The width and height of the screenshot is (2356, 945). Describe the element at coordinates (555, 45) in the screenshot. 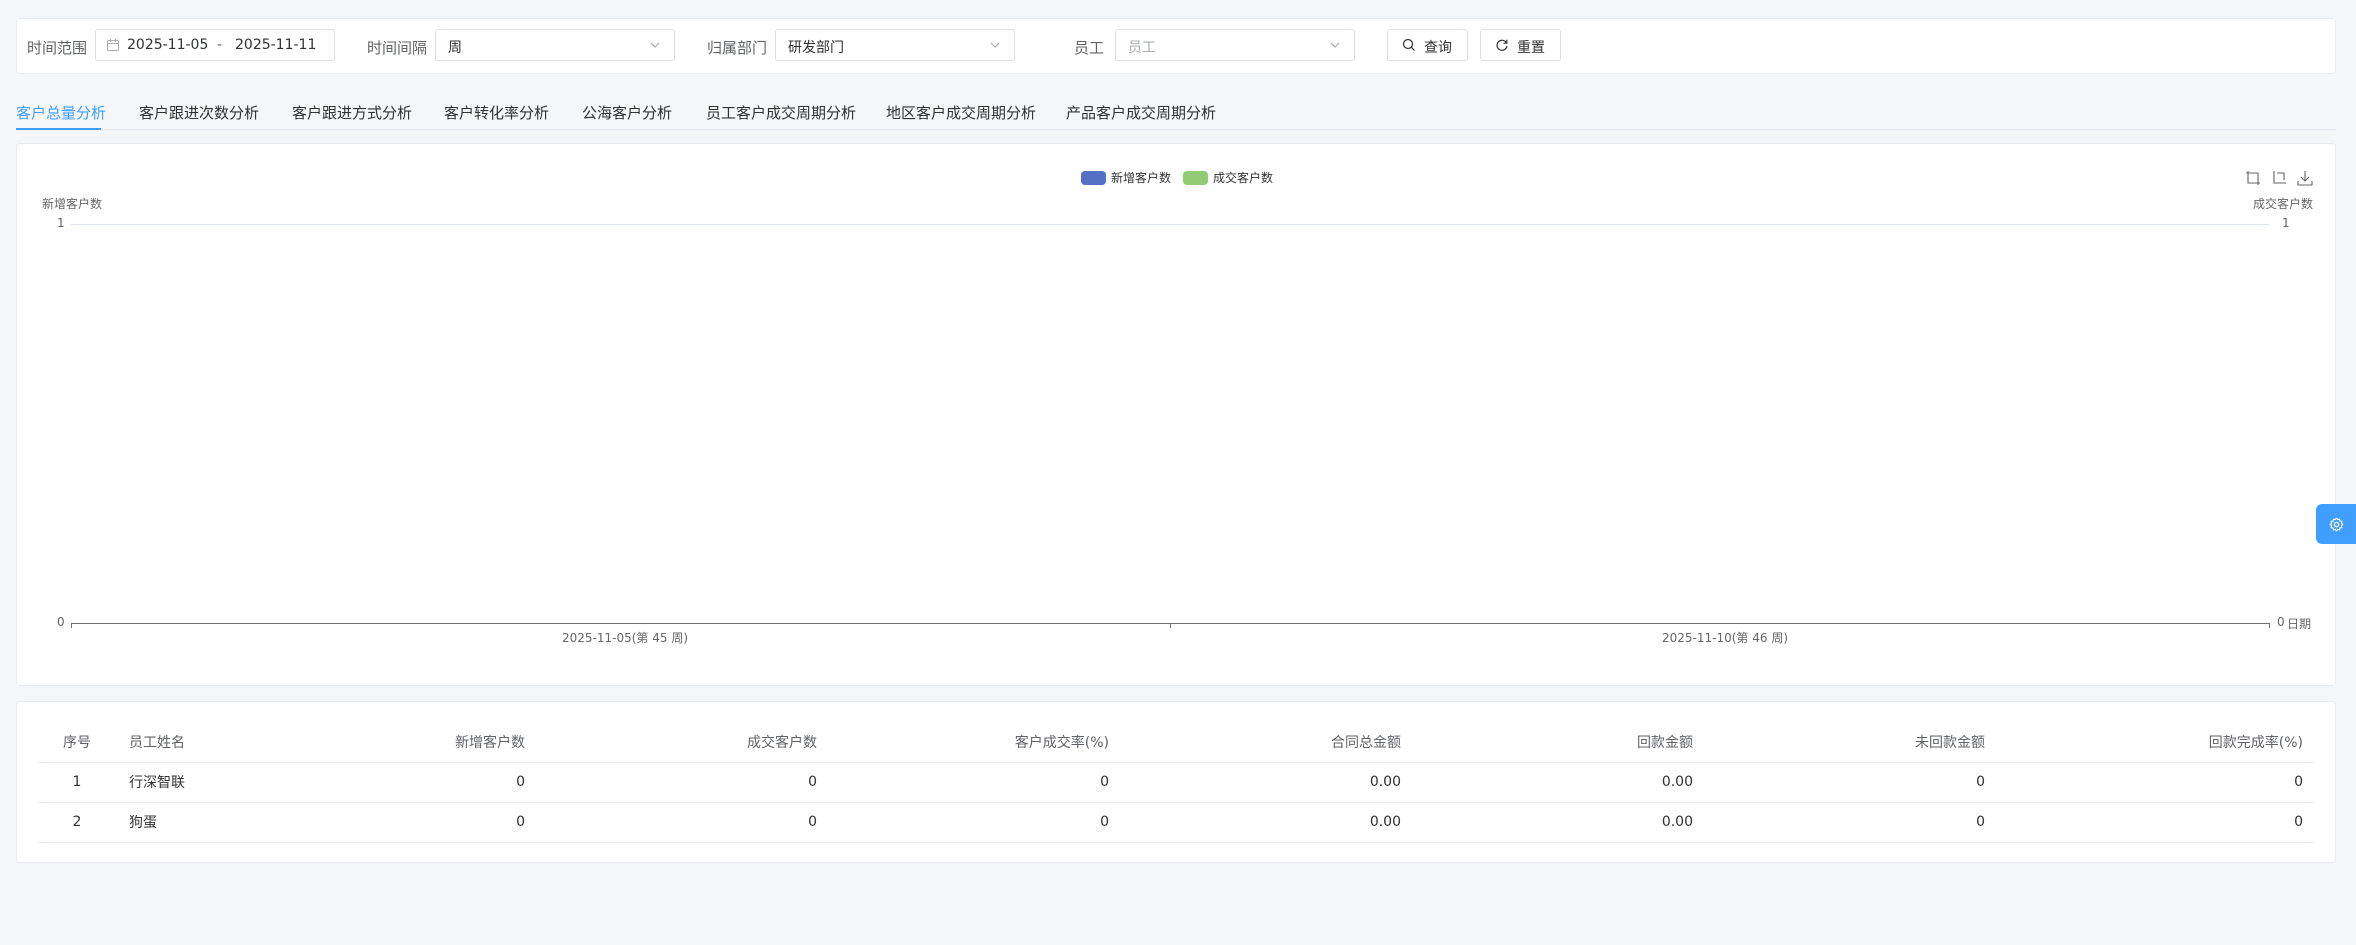

I see `interval-select: 周` at that location.